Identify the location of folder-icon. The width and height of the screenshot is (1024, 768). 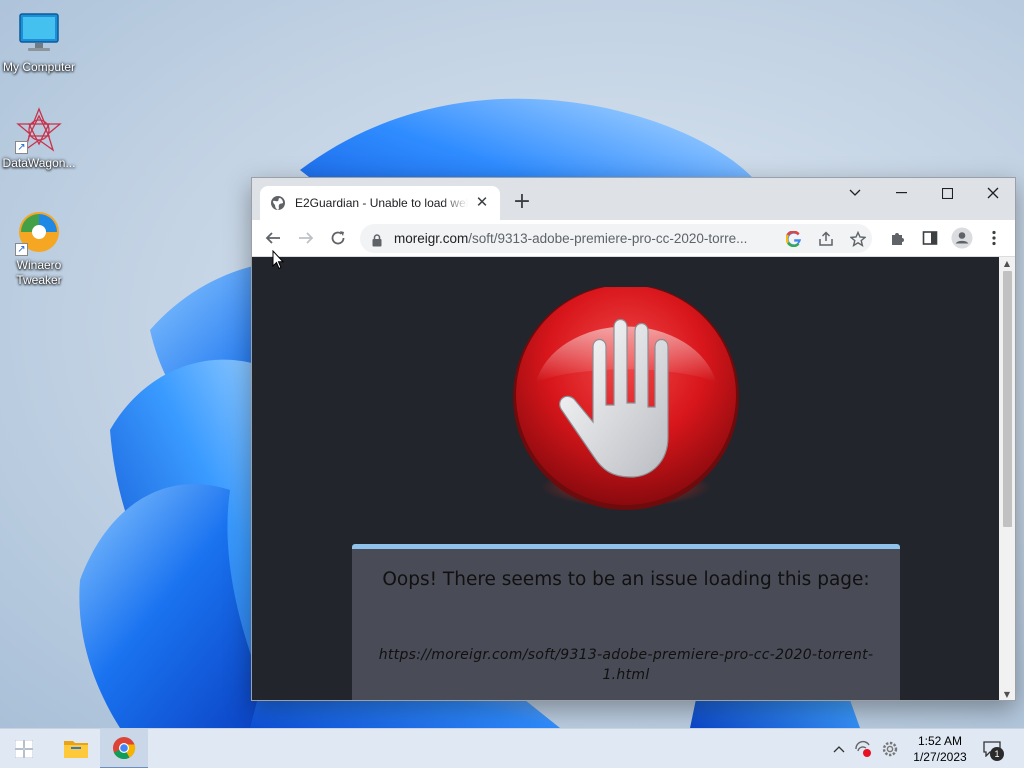
(76, 749).